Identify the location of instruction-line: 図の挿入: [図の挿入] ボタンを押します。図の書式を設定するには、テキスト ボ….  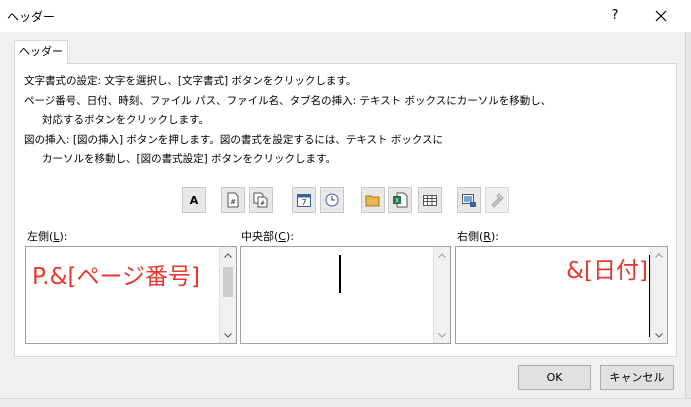
(234, 139).